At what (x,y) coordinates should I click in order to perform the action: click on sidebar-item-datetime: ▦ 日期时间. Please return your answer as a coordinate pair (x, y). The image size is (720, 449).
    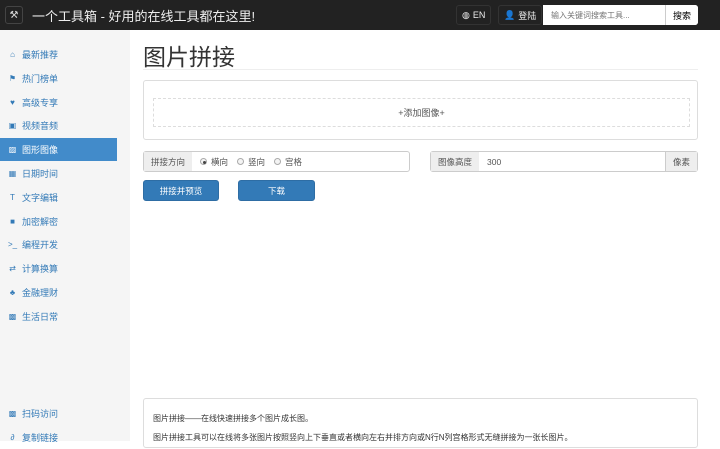
    Looking at the image, I should click on (58, 173).